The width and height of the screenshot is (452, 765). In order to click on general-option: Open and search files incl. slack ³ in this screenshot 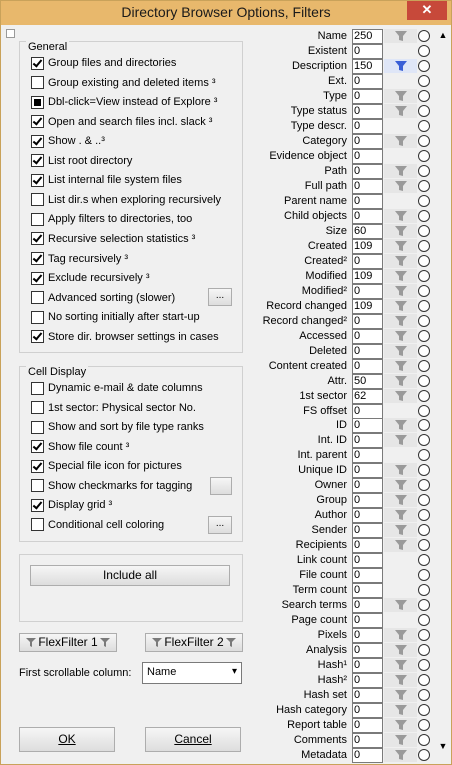, I will do `click(121, 122)`.